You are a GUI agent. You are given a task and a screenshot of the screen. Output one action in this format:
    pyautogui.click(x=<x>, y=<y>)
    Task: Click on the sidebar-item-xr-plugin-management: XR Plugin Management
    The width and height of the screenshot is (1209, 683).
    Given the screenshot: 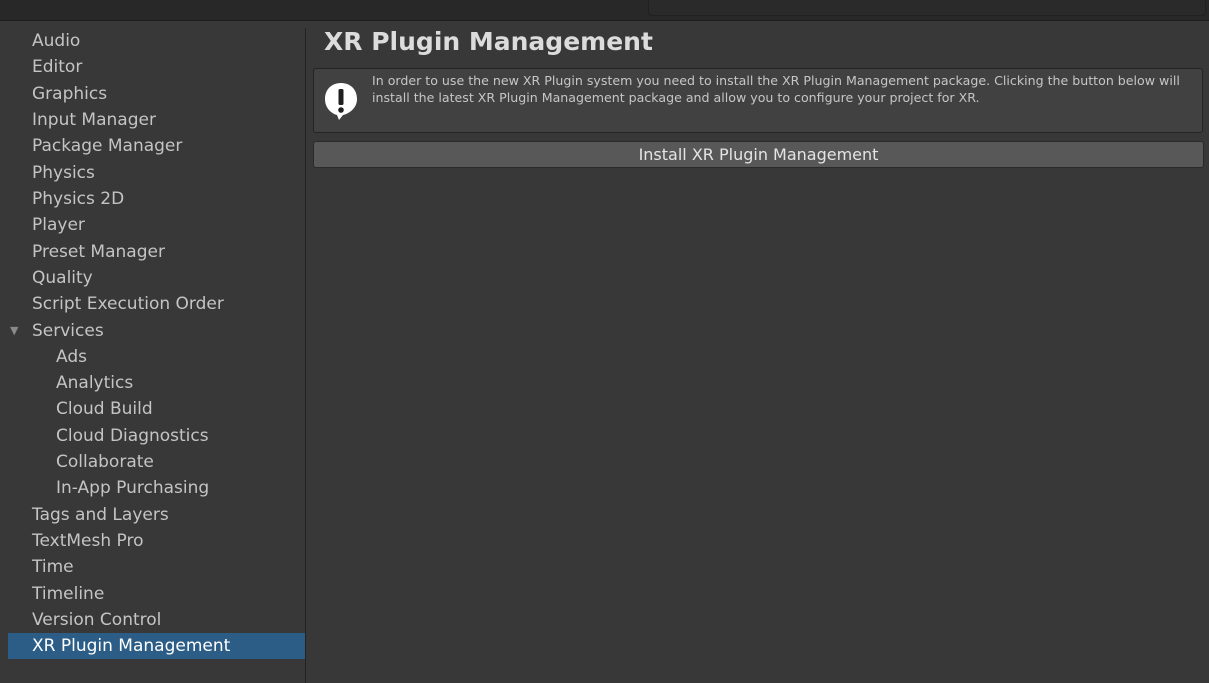 What is the action you would take?
    pyautogui.click(x=156, y=646)
    